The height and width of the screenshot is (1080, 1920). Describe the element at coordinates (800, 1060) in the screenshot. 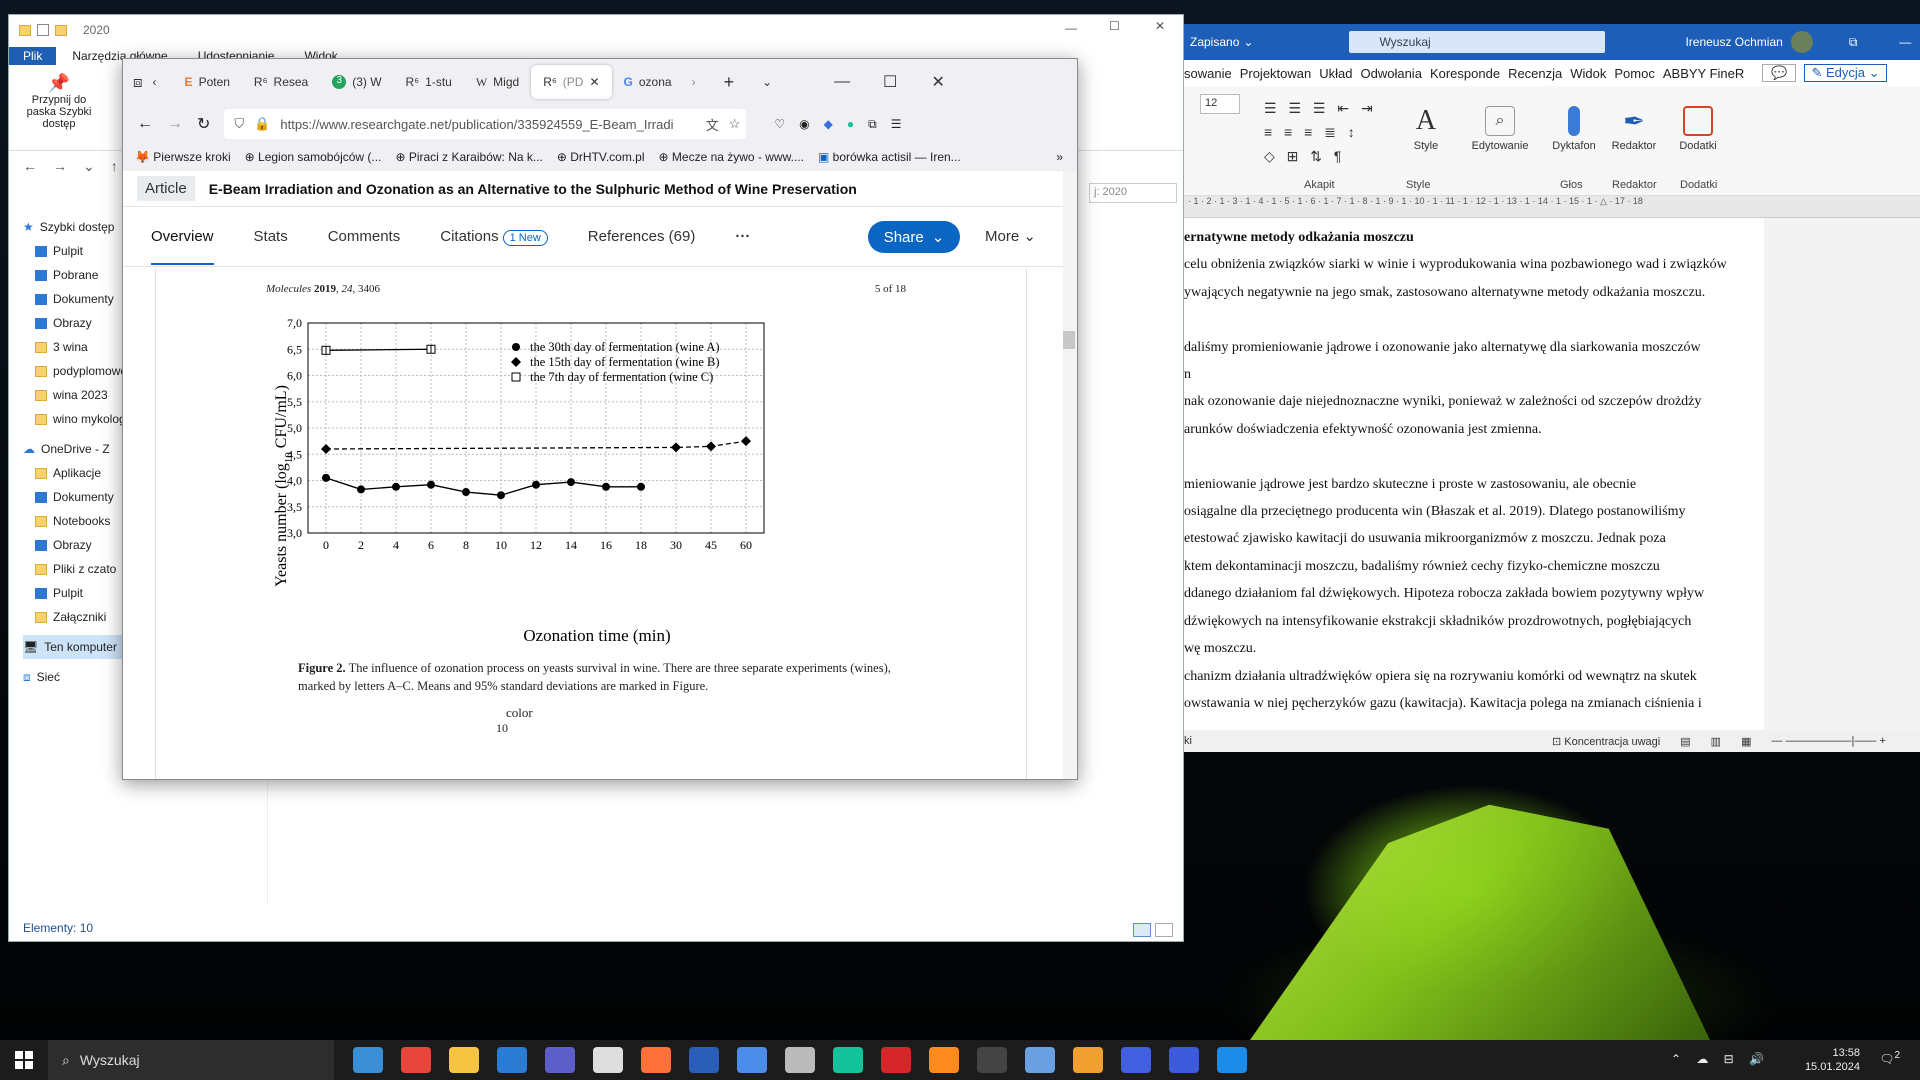

I see `app-icon` at that location.